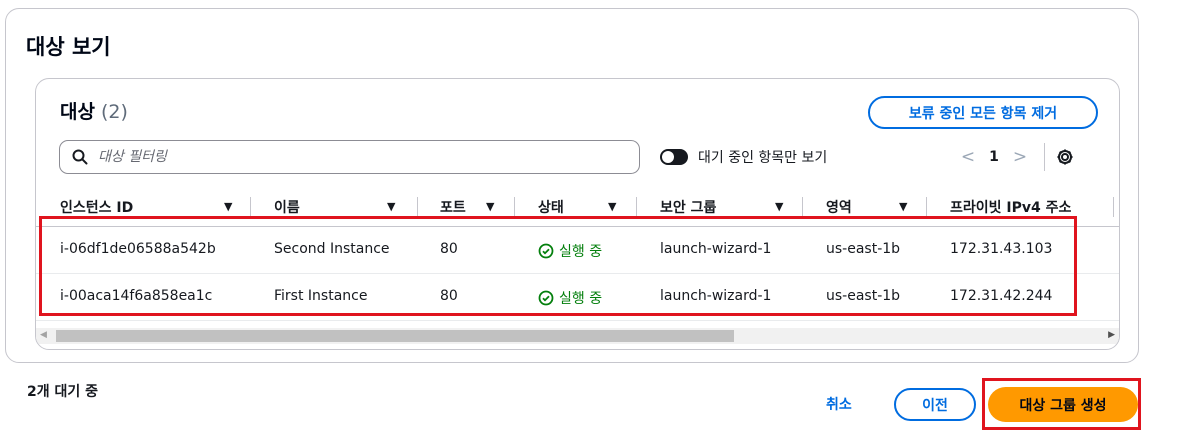  Describe the element at coordinates (839, 404) in the screenshot. I see `cancel-button: 취소` at that location.